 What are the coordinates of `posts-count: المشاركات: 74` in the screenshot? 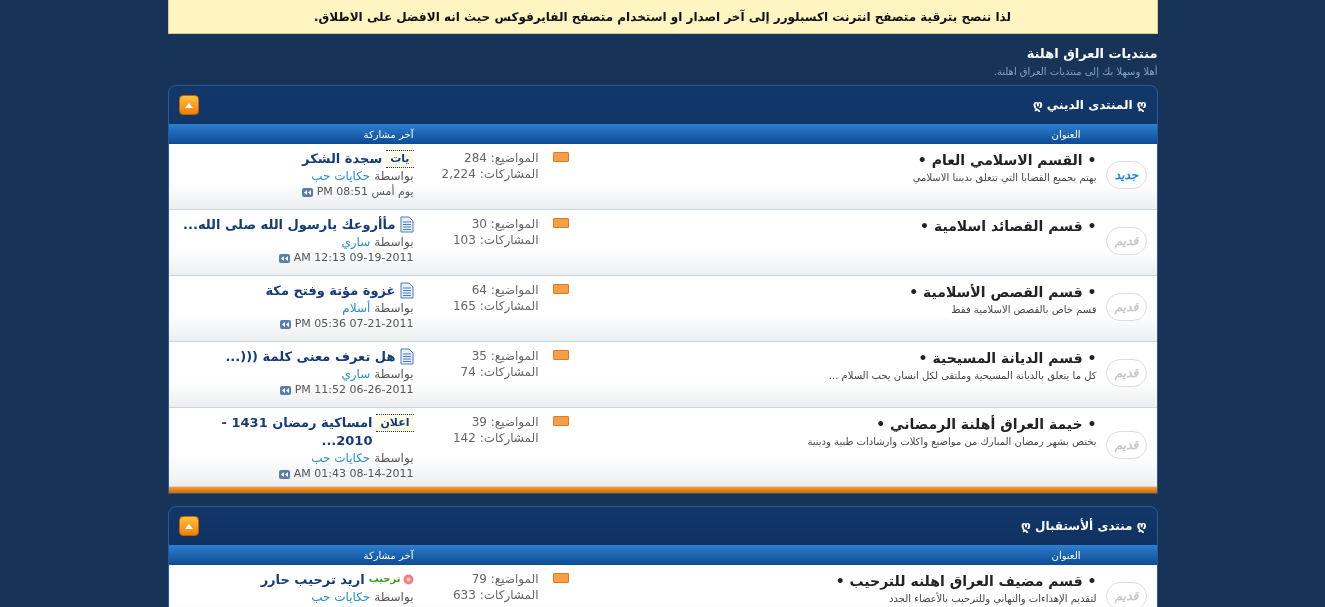 It's located at (499, 372).